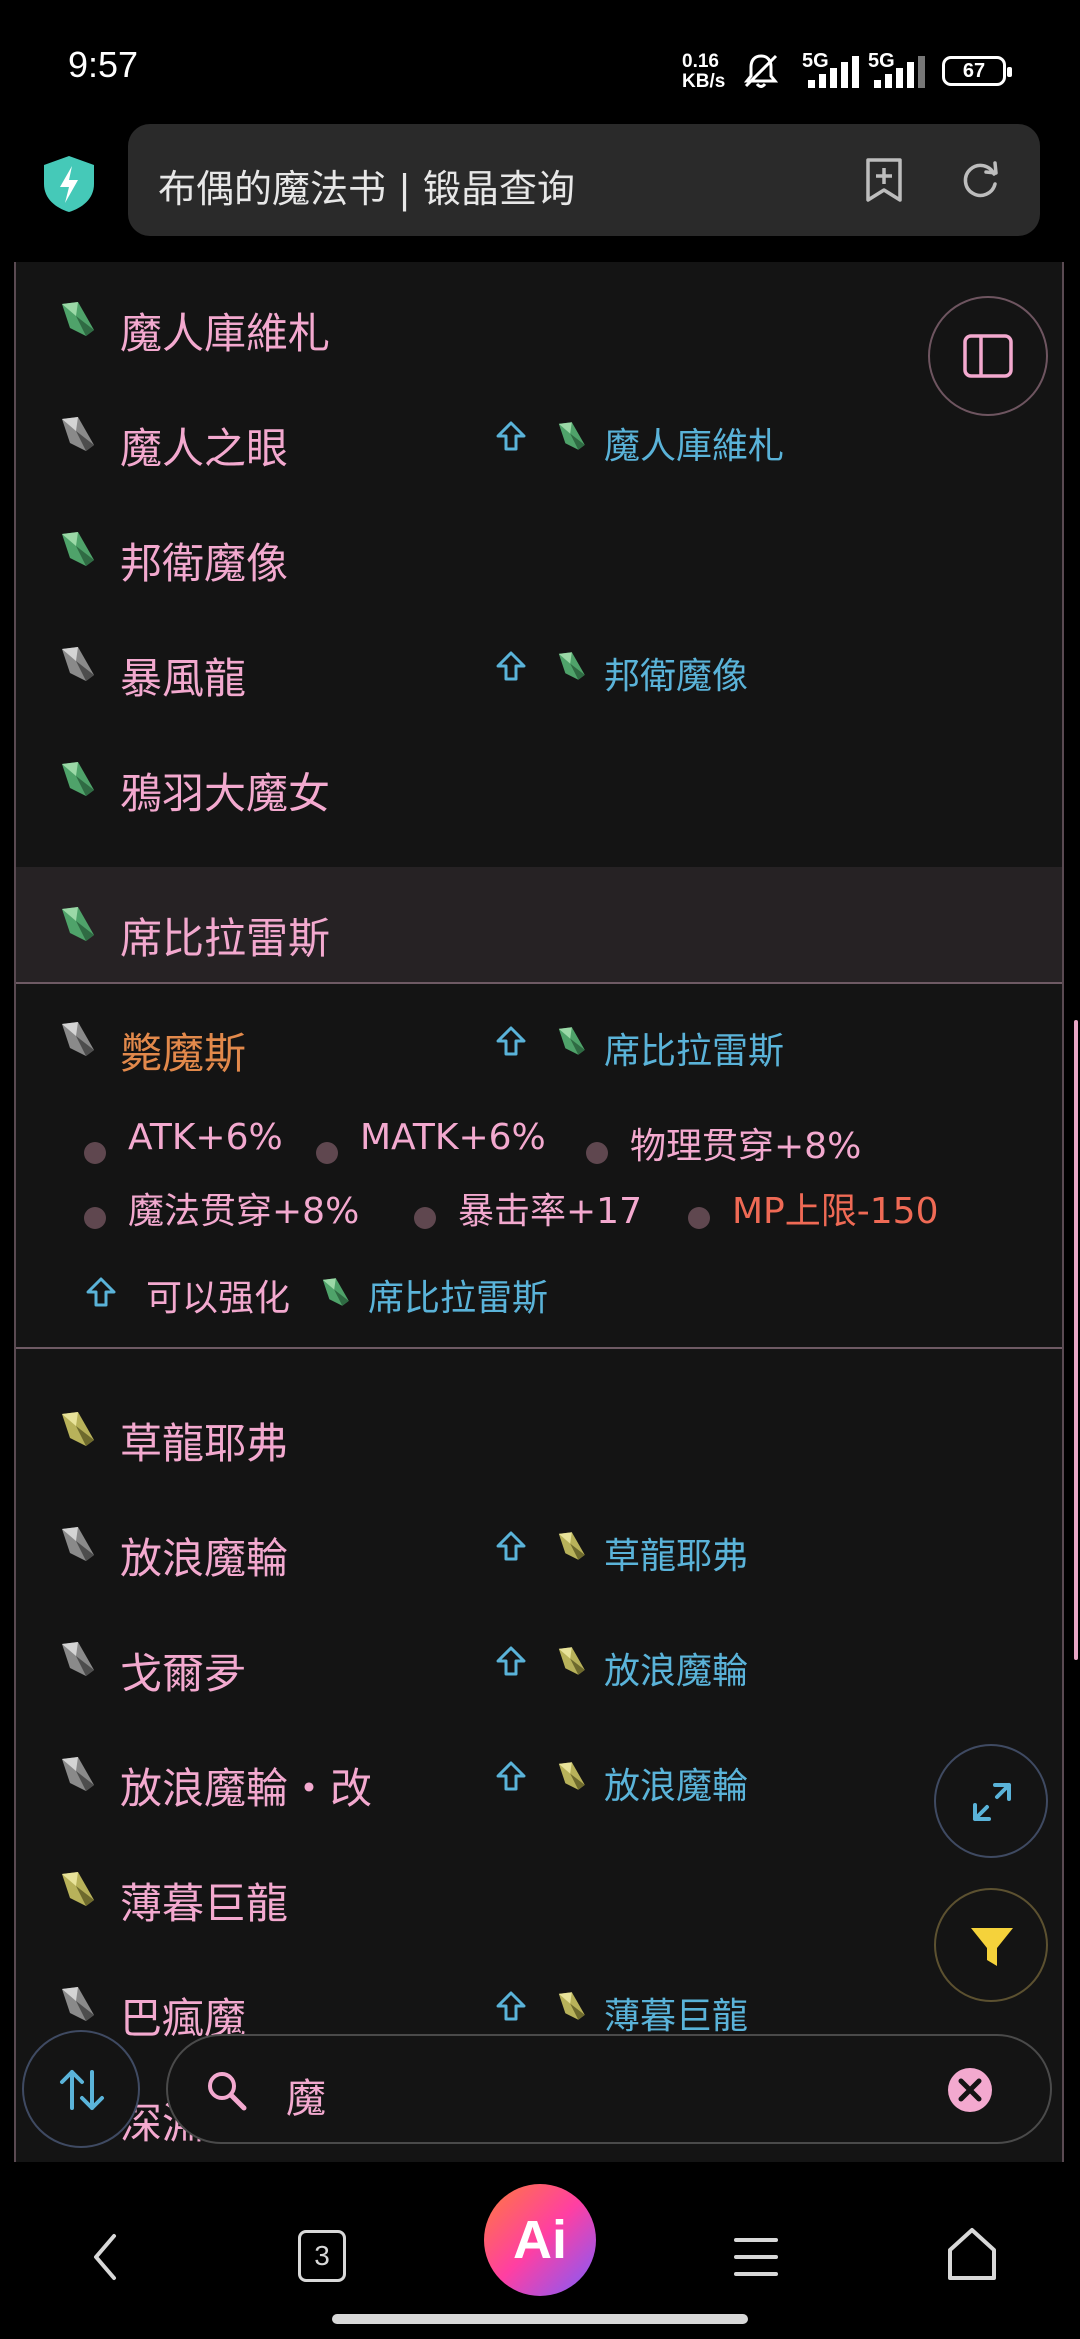  What do you see at coordinates (835, 1211) in the screenshot?
I see `stat-mp-max: MP上限-150` at bounding box center [835, 1211].